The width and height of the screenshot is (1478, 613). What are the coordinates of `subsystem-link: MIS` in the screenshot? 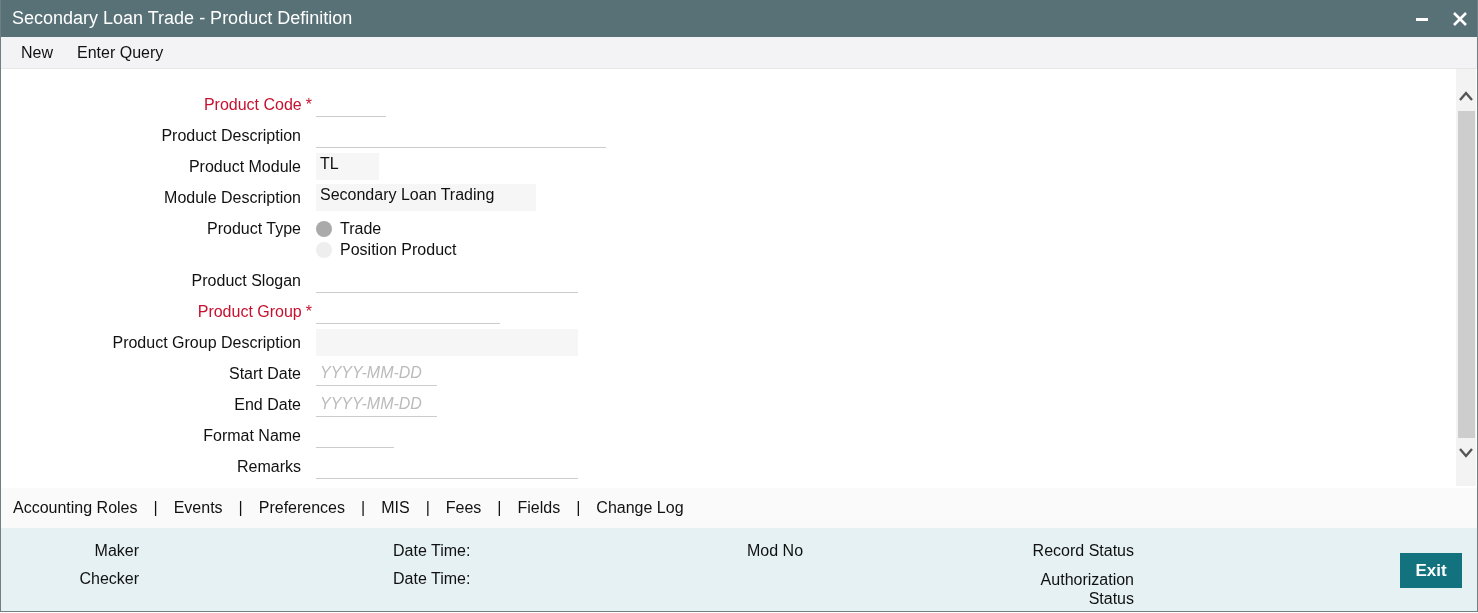 It's located at (395, 508).